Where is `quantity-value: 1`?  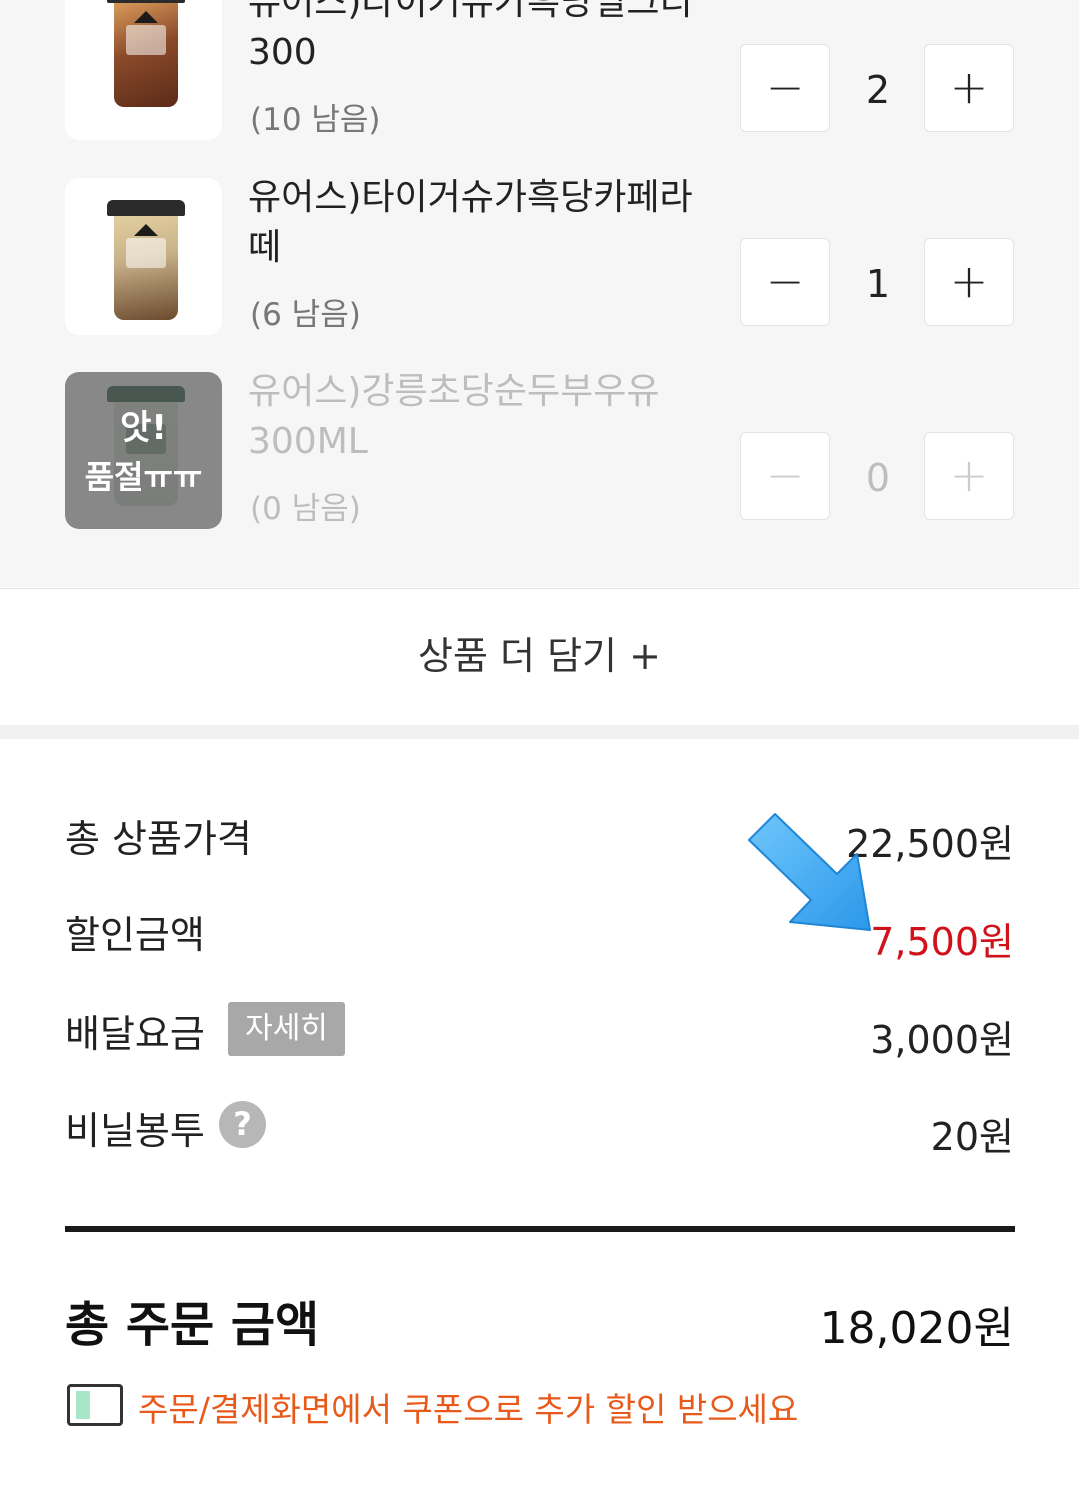
quantity-value: 1 is located at coordinates (878, 284).